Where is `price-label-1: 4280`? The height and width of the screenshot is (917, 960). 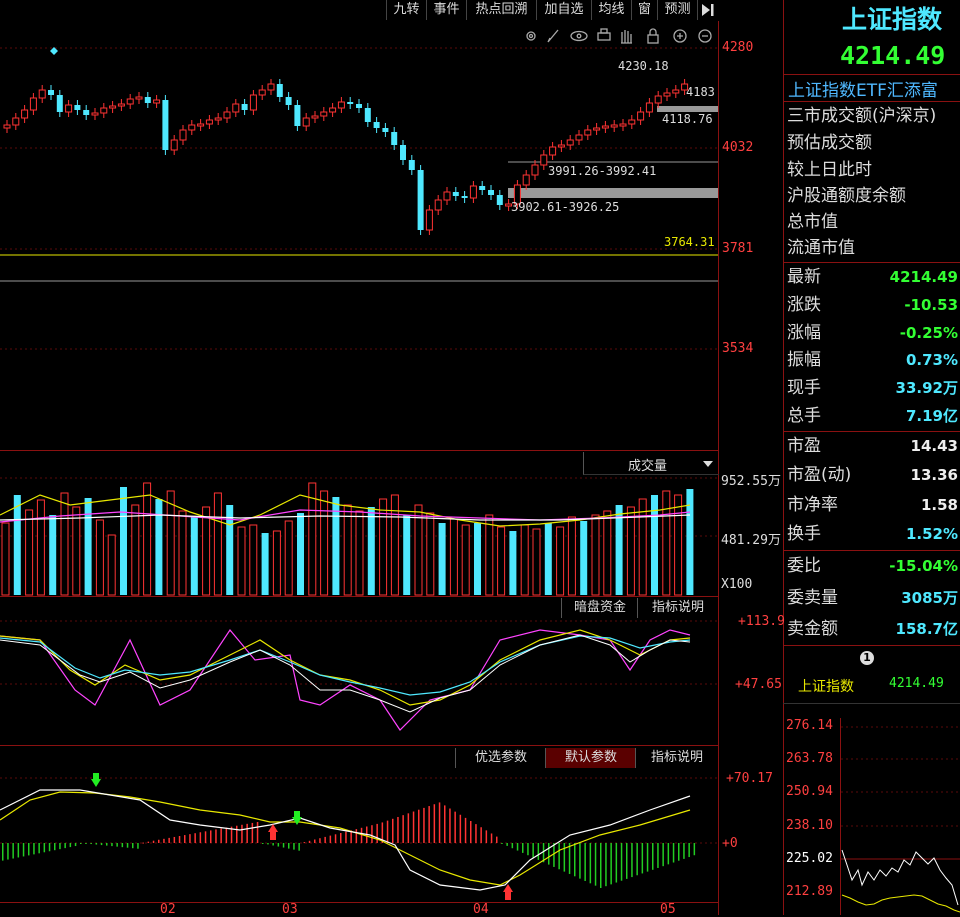 price-label-1: 4280 is located at coordinates (738, 47).